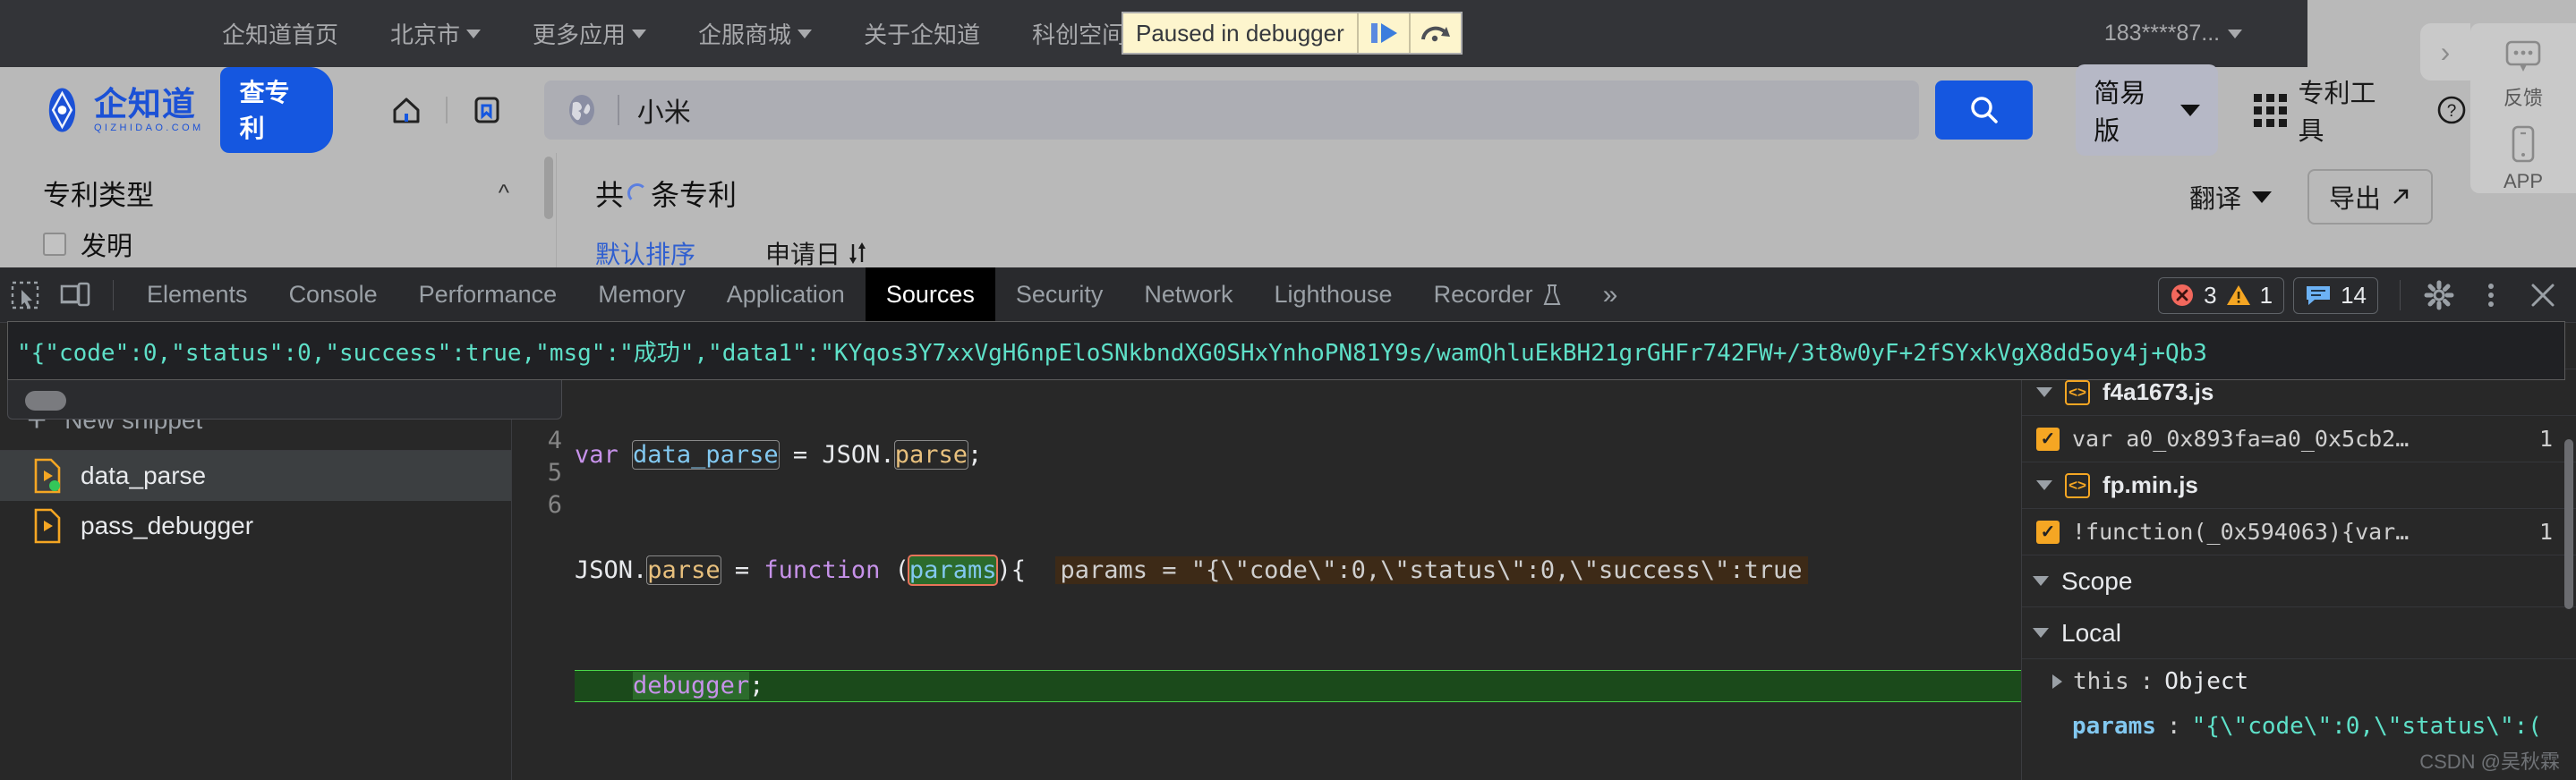 This screenshot has height=780, width=2576. What do you see at coordinates (2230, 197) in the screenshot?
I see `translate-dropdown: 翻译` at bounding box center [2230, 197].